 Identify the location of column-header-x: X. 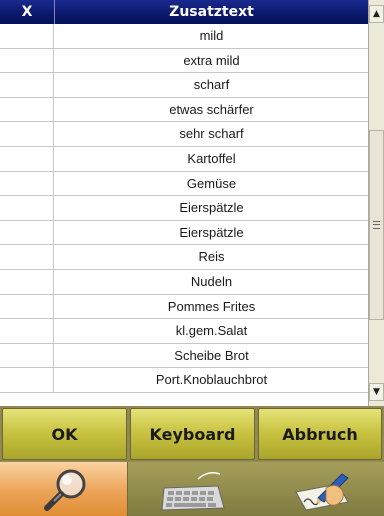
(27, 12).